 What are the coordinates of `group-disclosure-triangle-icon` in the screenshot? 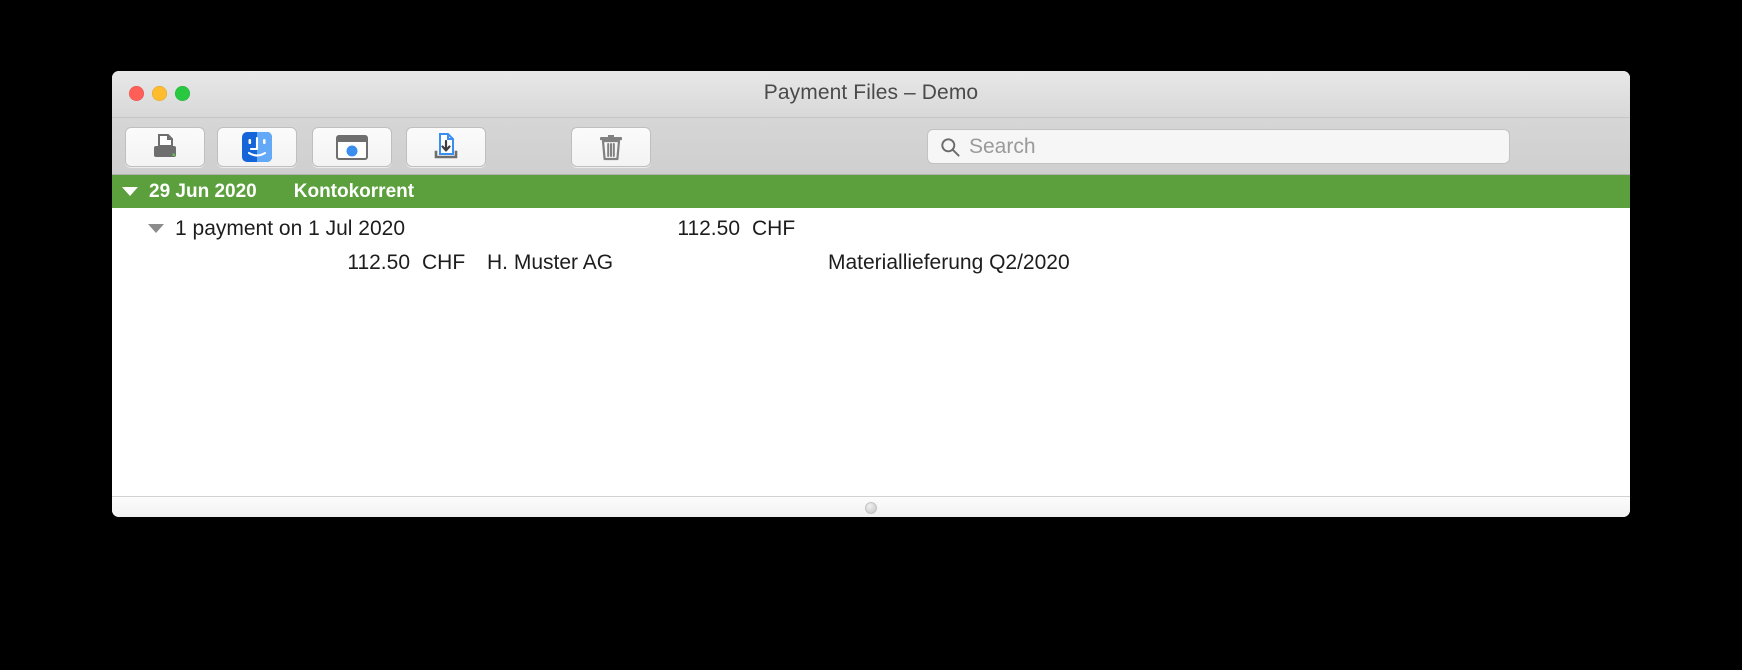 It's located at (130, 191).